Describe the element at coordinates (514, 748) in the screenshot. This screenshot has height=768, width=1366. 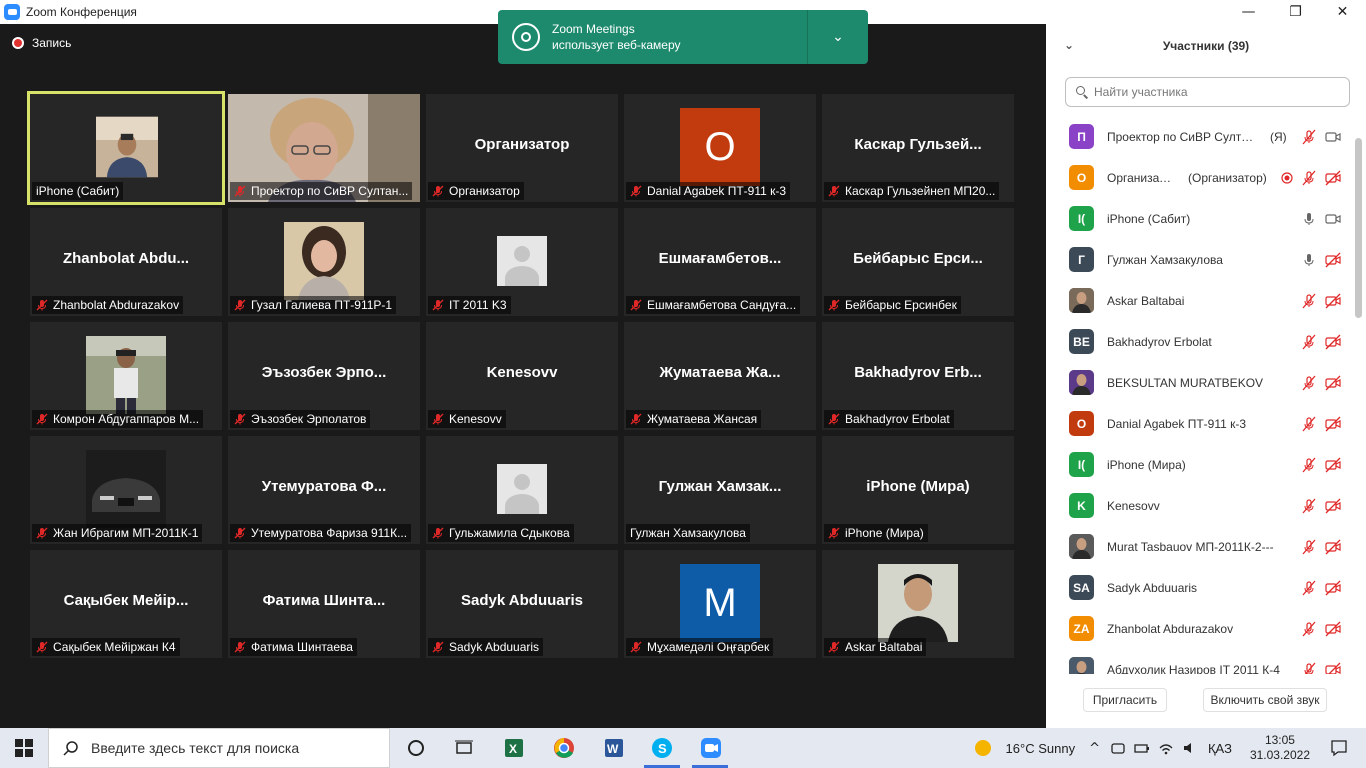
I see `excel-icon: X` at that location.